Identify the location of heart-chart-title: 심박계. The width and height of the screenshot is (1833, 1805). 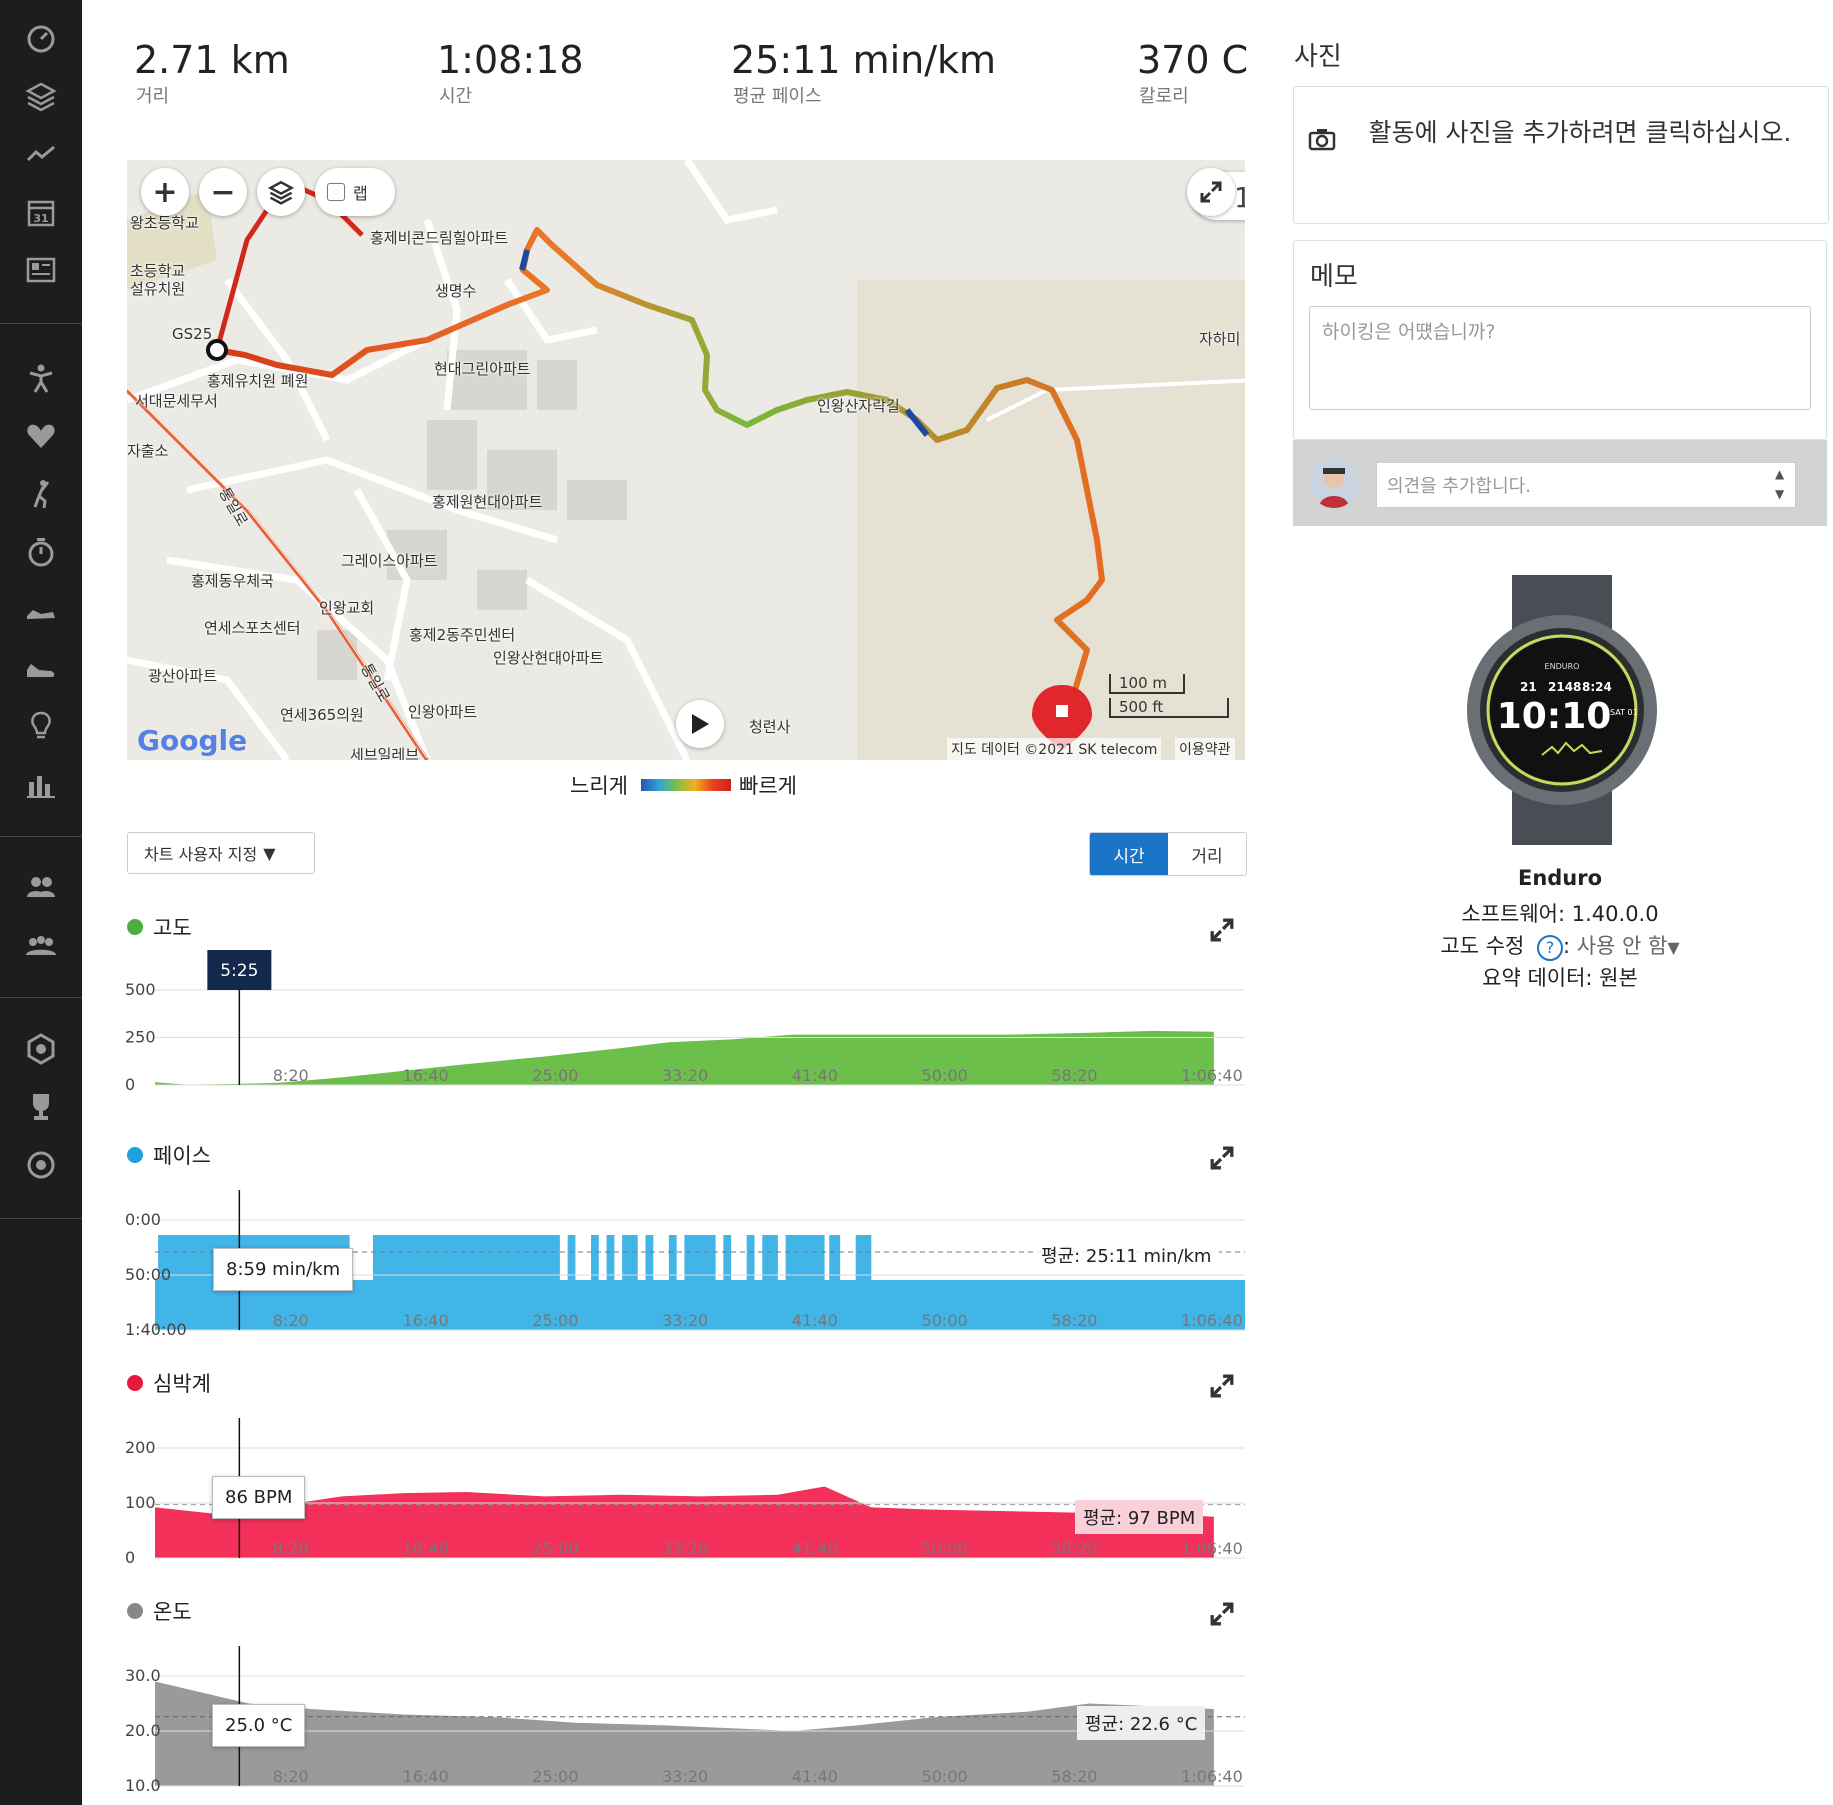
(169, 1383).